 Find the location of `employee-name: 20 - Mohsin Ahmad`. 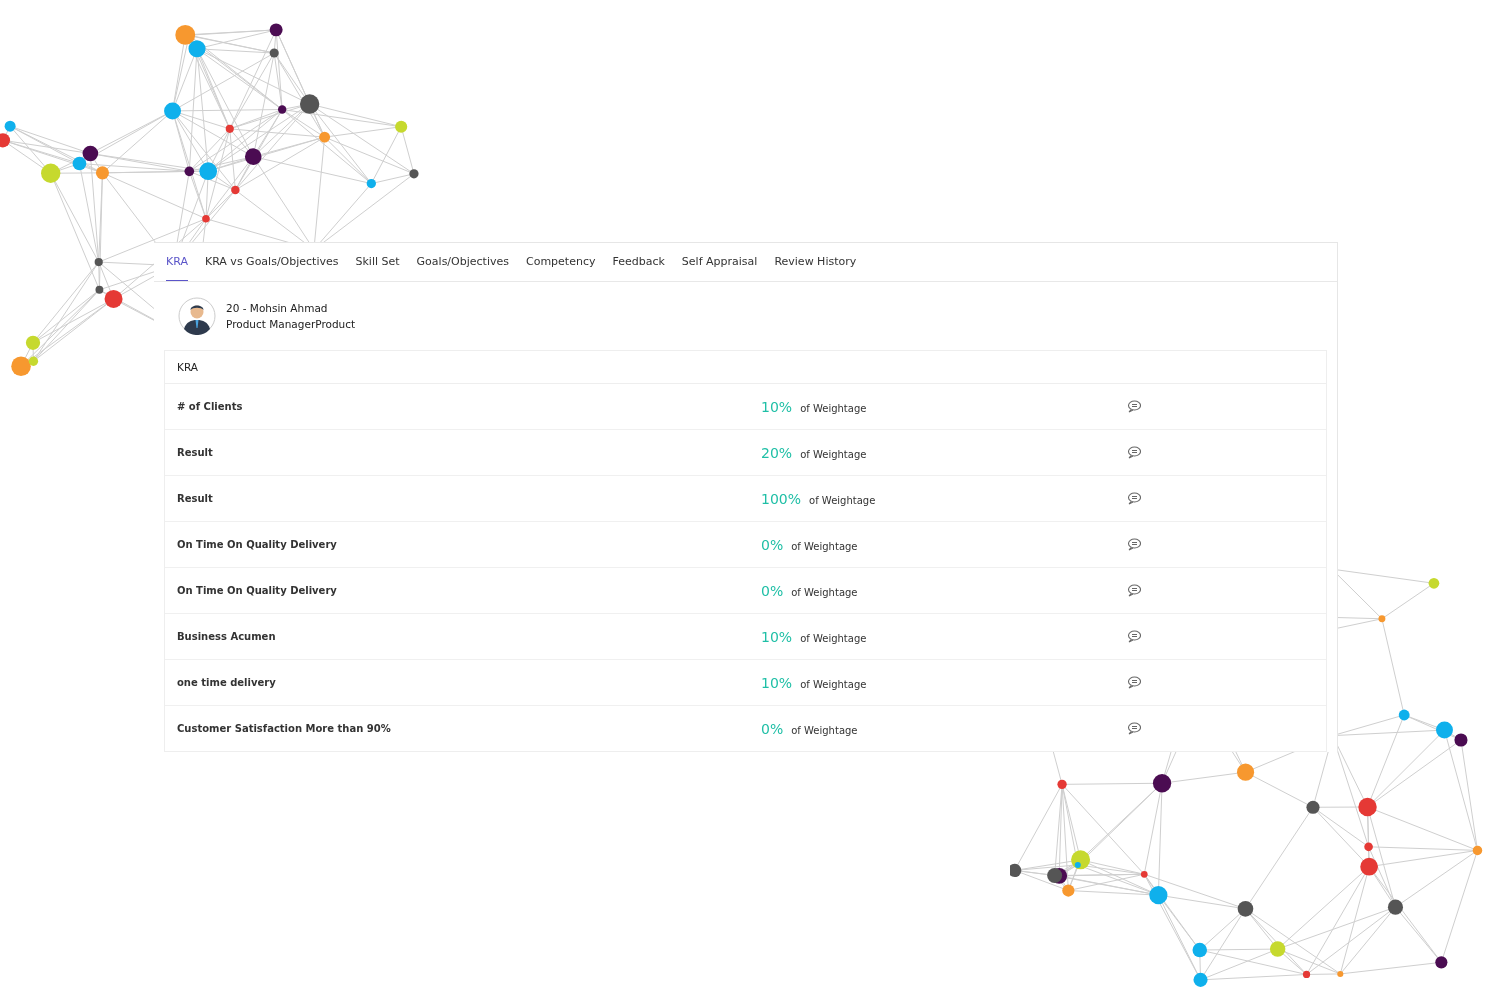

employee-name: 20 - Mohsin Ahmad is located at coordinates (277, 308).